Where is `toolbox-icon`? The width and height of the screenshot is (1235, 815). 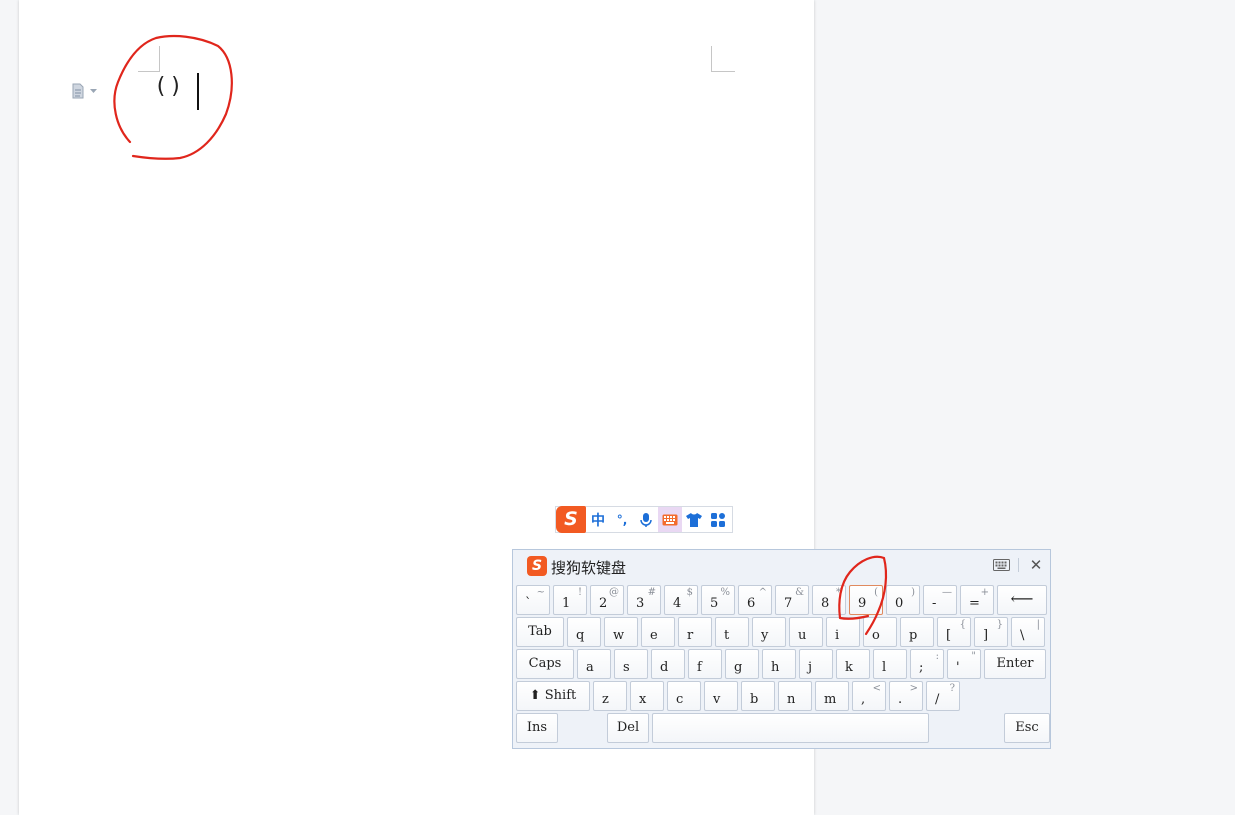
toolbox-icon is located at coordinates (718, 519).